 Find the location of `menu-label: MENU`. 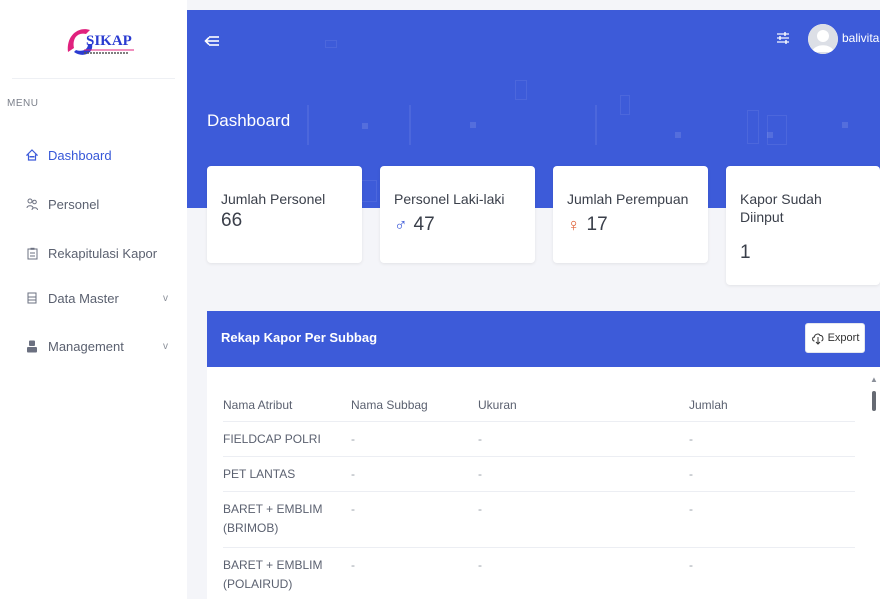

menu-label: MENU is located at coordinates (23, 103).